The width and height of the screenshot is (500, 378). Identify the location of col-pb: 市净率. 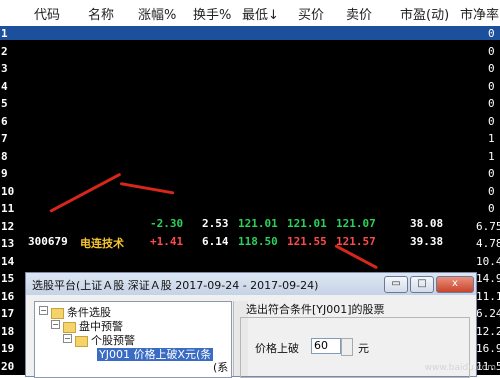
(479, 13).